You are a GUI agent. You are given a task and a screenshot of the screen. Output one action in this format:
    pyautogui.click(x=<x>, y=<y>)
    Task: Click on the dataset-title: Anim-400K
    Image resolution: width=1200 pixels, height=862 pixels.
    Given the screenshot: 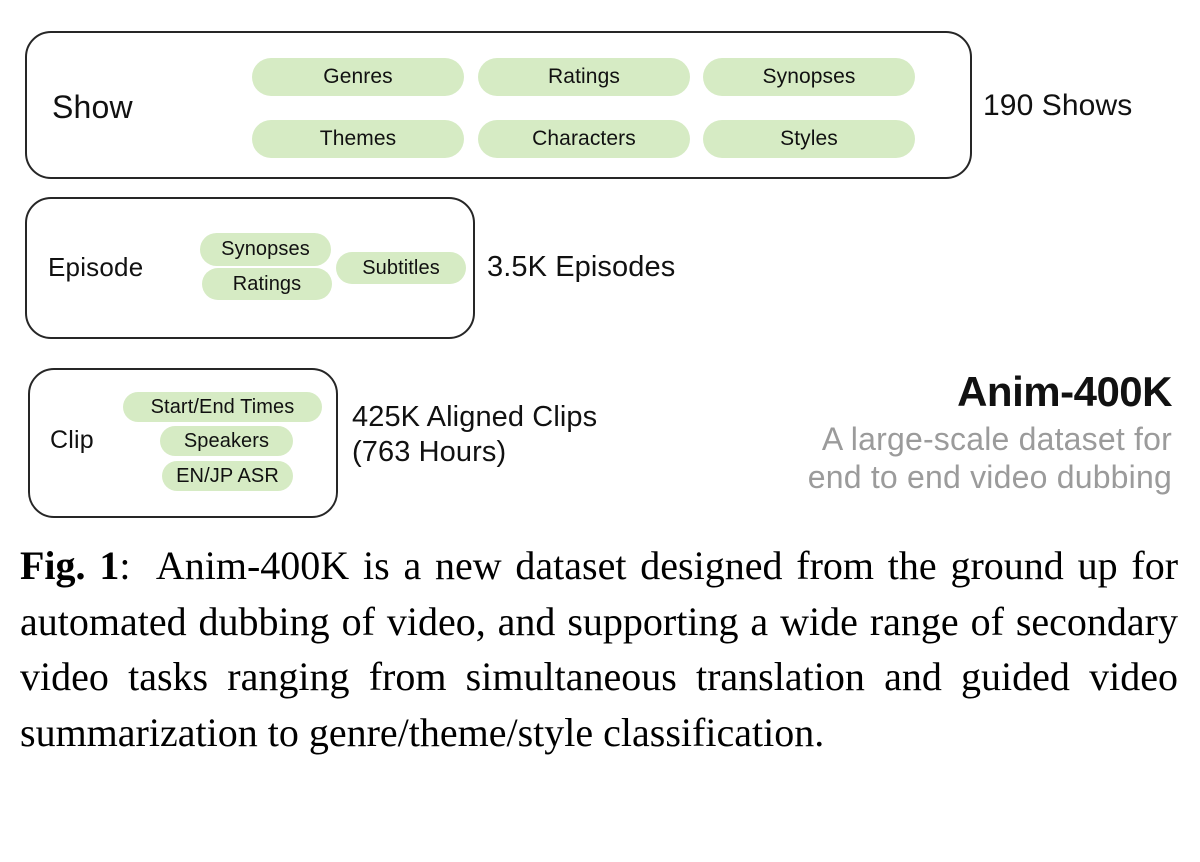 What is the action you would take?
    pyautogui.click(x=1064, y=391)
    